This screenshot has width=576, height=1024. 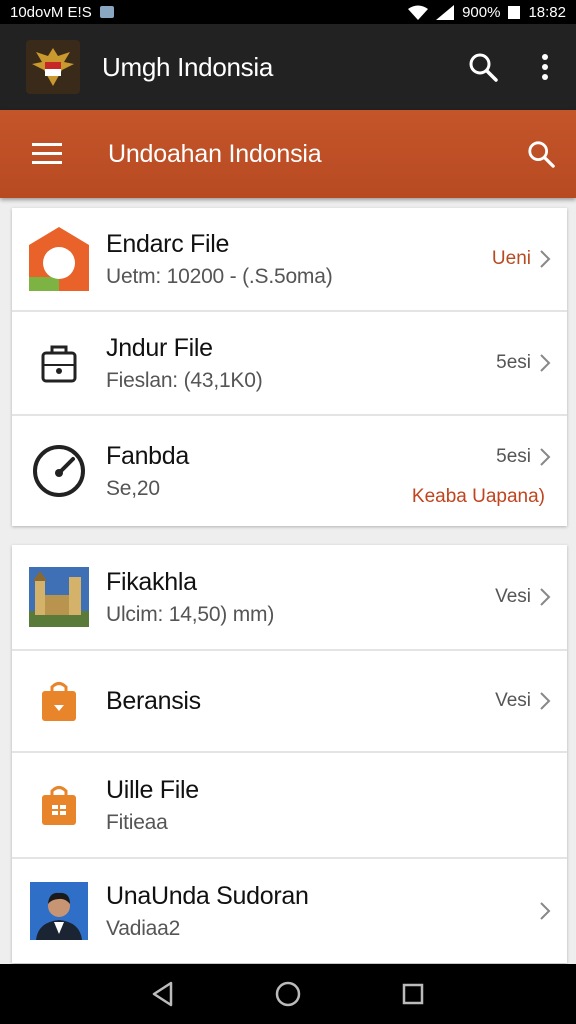 I want to click on back-button, so click(x=163, y=994).